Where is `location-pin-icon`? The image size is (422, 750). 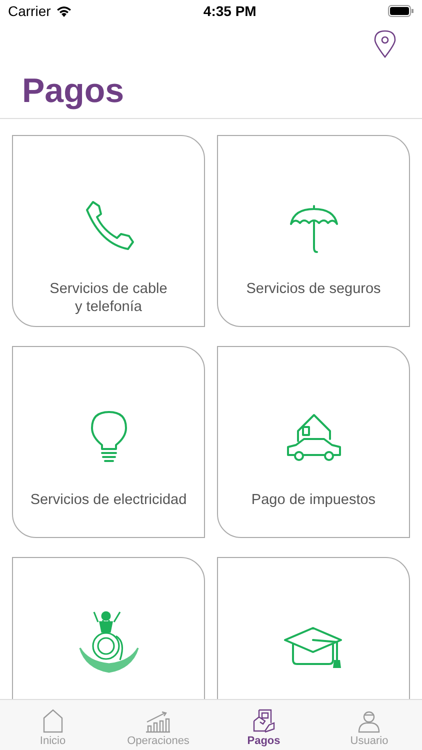
location-pin-icon is located at coordinates (385, 44).